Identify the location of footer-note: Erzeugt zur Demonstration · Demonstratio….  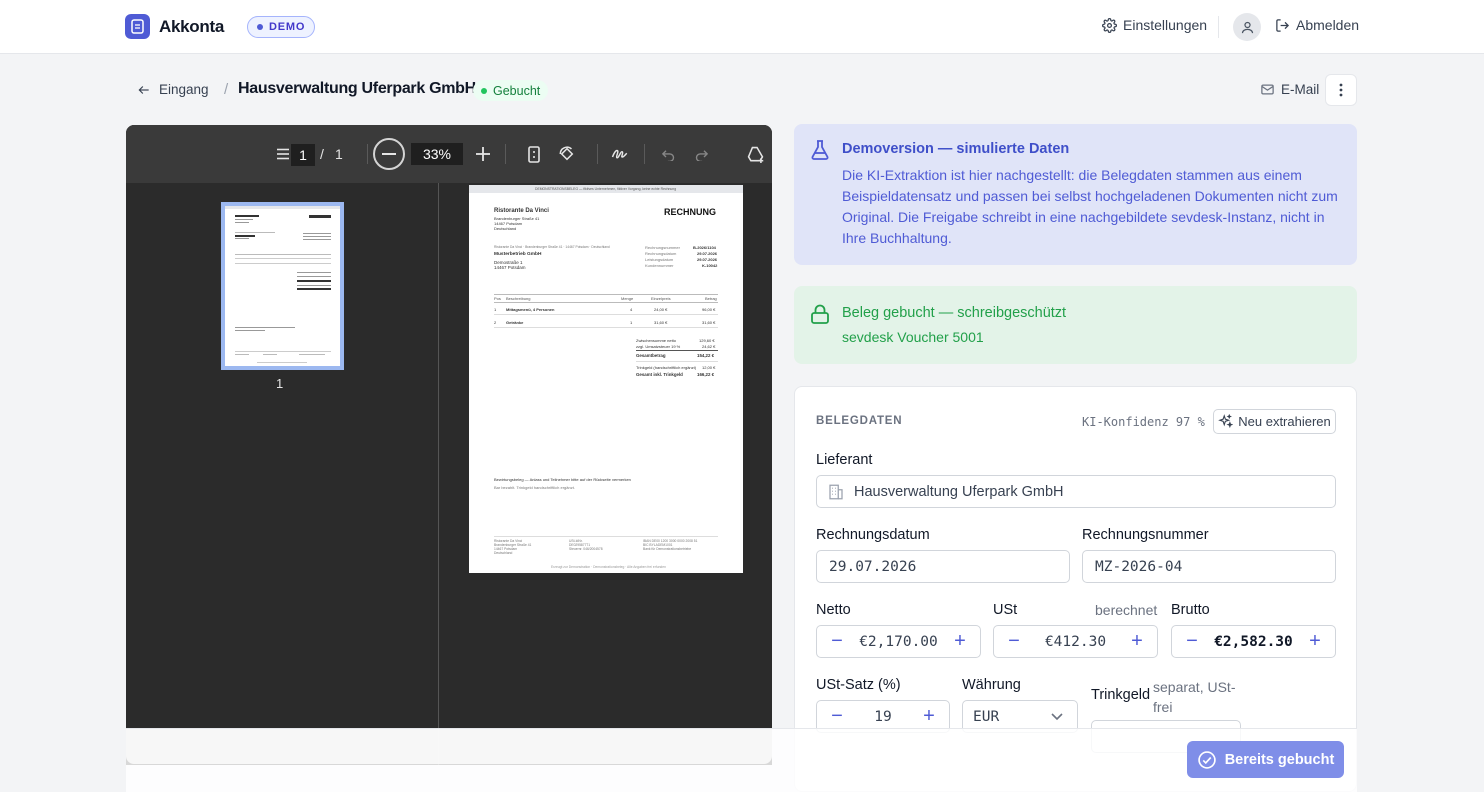
(608, 567).